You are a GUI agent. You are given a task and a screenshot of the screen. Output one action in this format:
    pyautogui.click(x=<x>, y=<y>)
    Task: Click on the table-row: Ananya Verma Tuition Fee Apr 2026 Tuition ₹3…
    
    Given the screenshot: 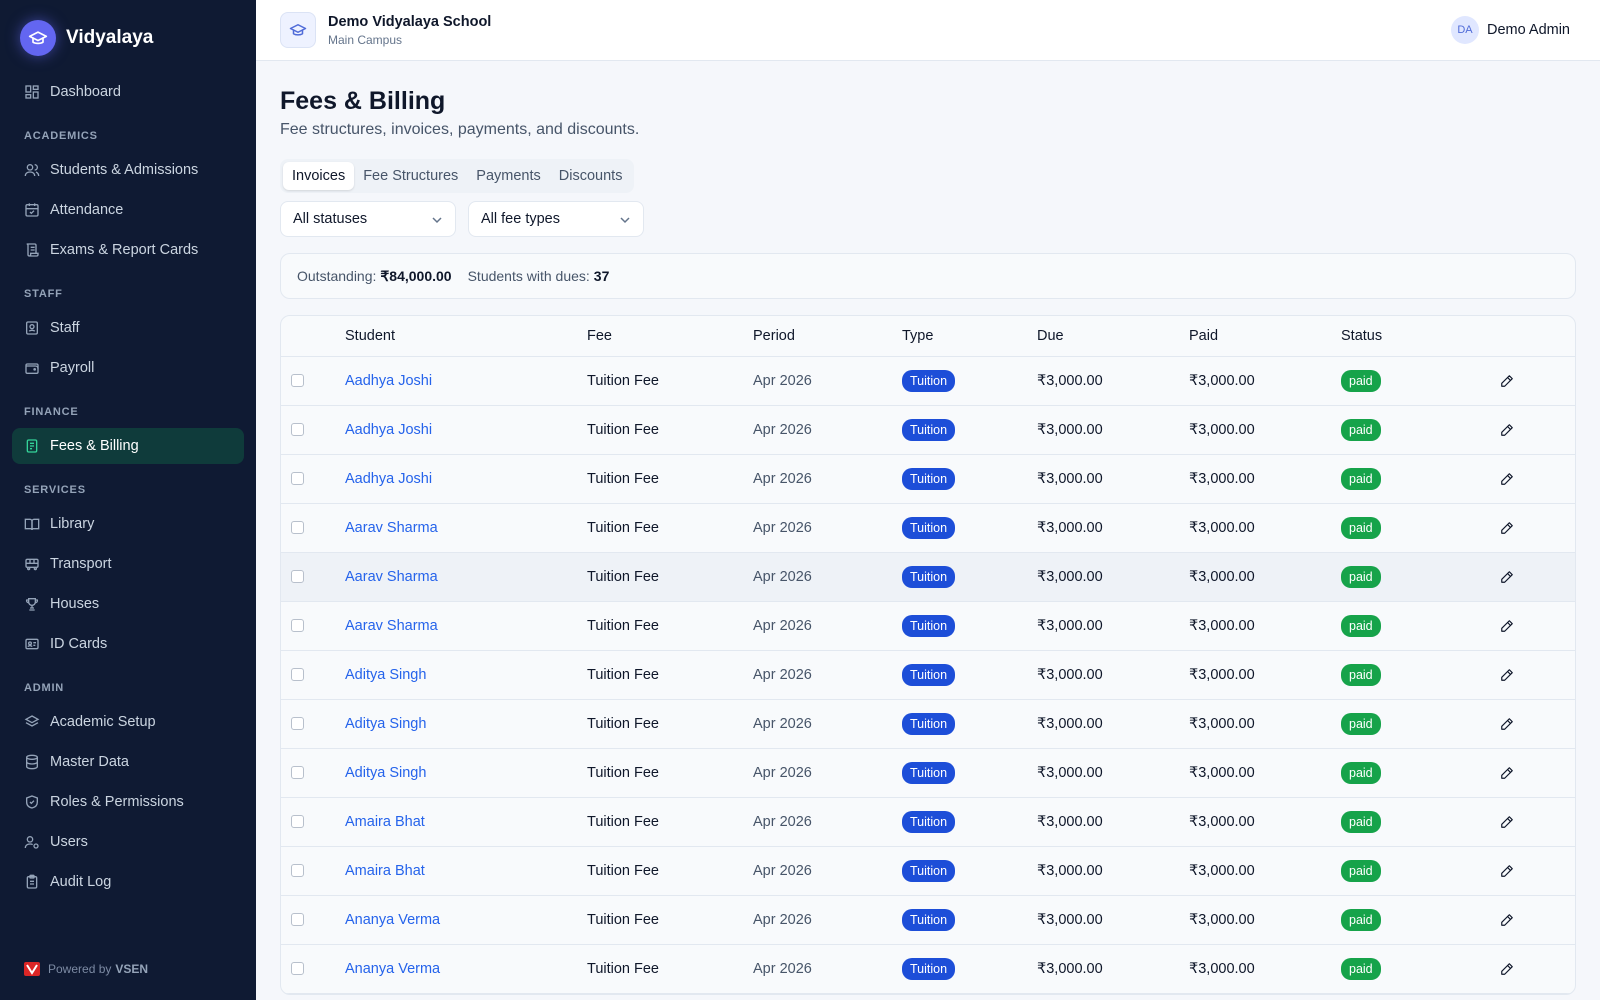 What is the action you would take?
    pyautogui.click(x=928, y=969)
    